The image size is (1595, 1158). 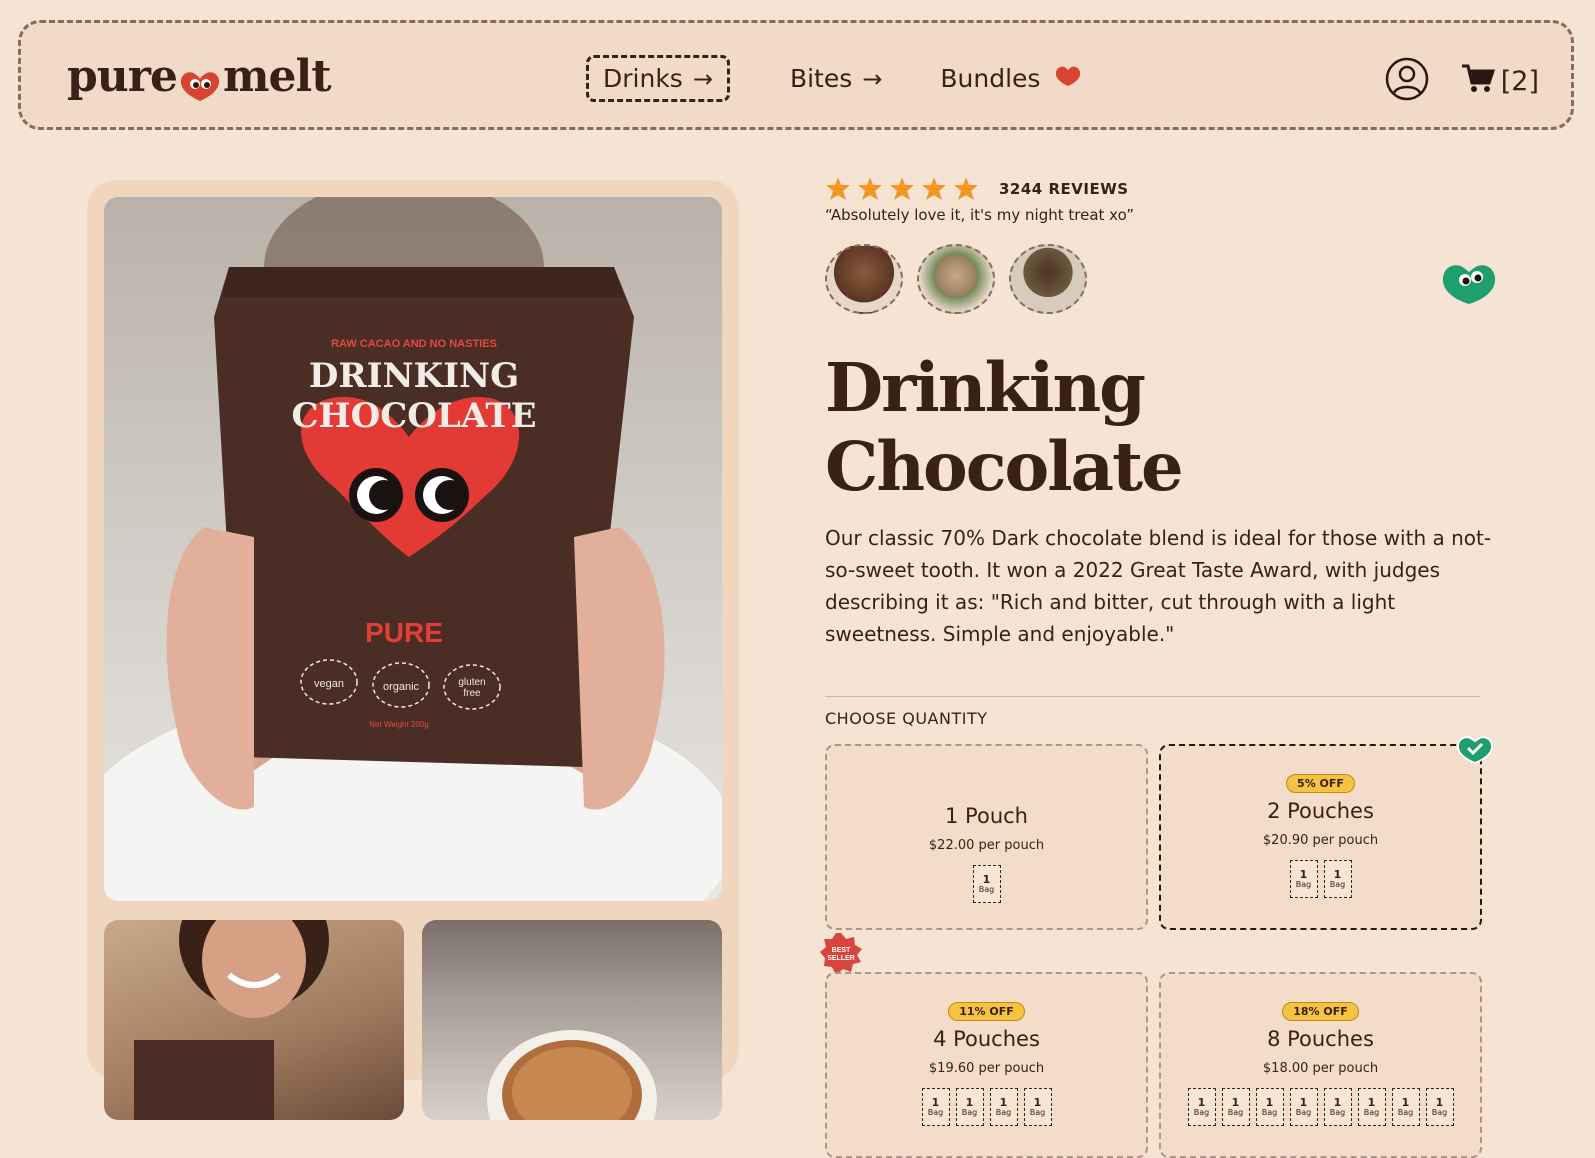 What do you see at coordinates (200, 82) in the screenshot?
I see `logo-heart-icon` at bounding box center [200, 82].